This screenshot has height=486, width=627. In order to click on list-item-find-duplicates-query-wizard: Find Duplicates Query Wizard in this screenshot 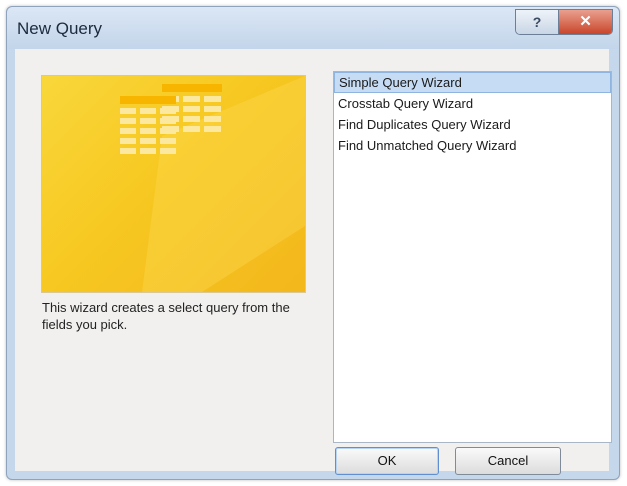, I will do `click(472, 124)`.